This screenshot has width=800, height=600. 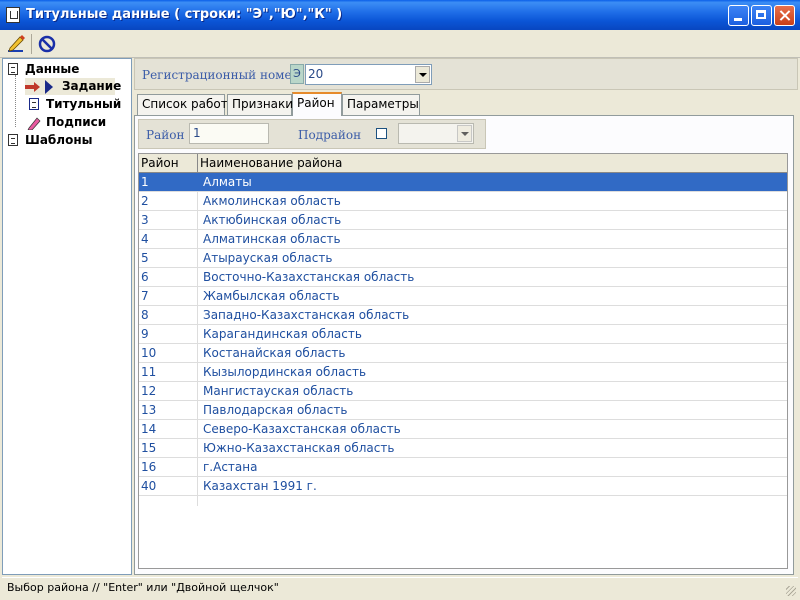 I want to click on cell-name: Западно-Казахстанская область, so click(x=306, y=315).